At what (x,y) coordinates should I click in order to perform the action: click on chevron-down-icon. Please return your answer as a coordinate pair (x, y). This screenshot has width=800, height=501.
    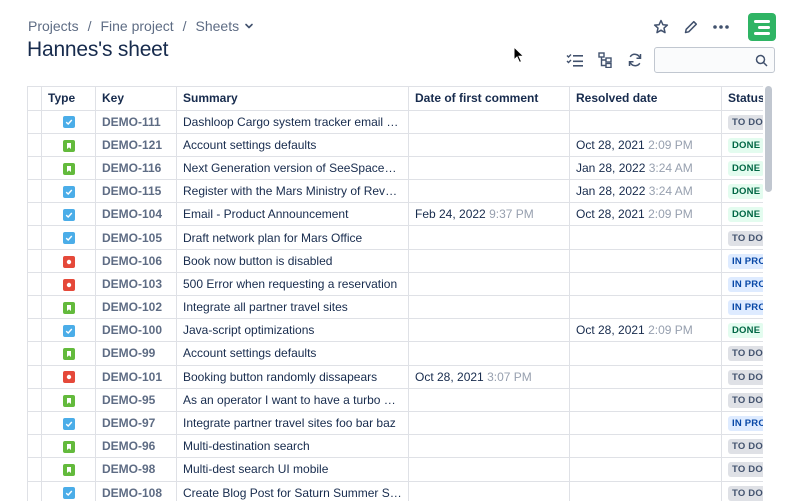
    Looking at the image, I should click on (249, 26).